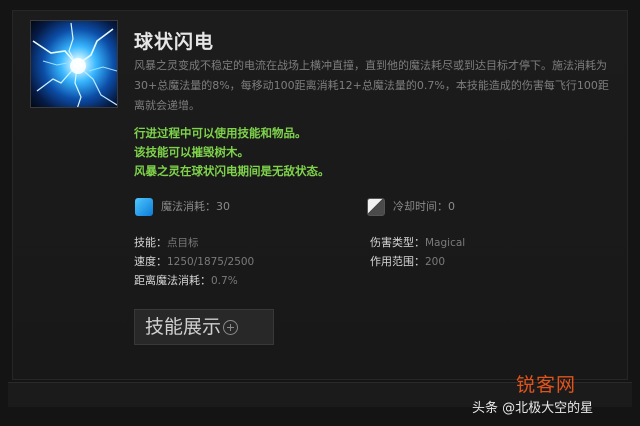  What do you see at coordinates (211, 262) in the screenshot?
I see `stat-value: 1250/1875/2500` at bounding box center [211, 262].